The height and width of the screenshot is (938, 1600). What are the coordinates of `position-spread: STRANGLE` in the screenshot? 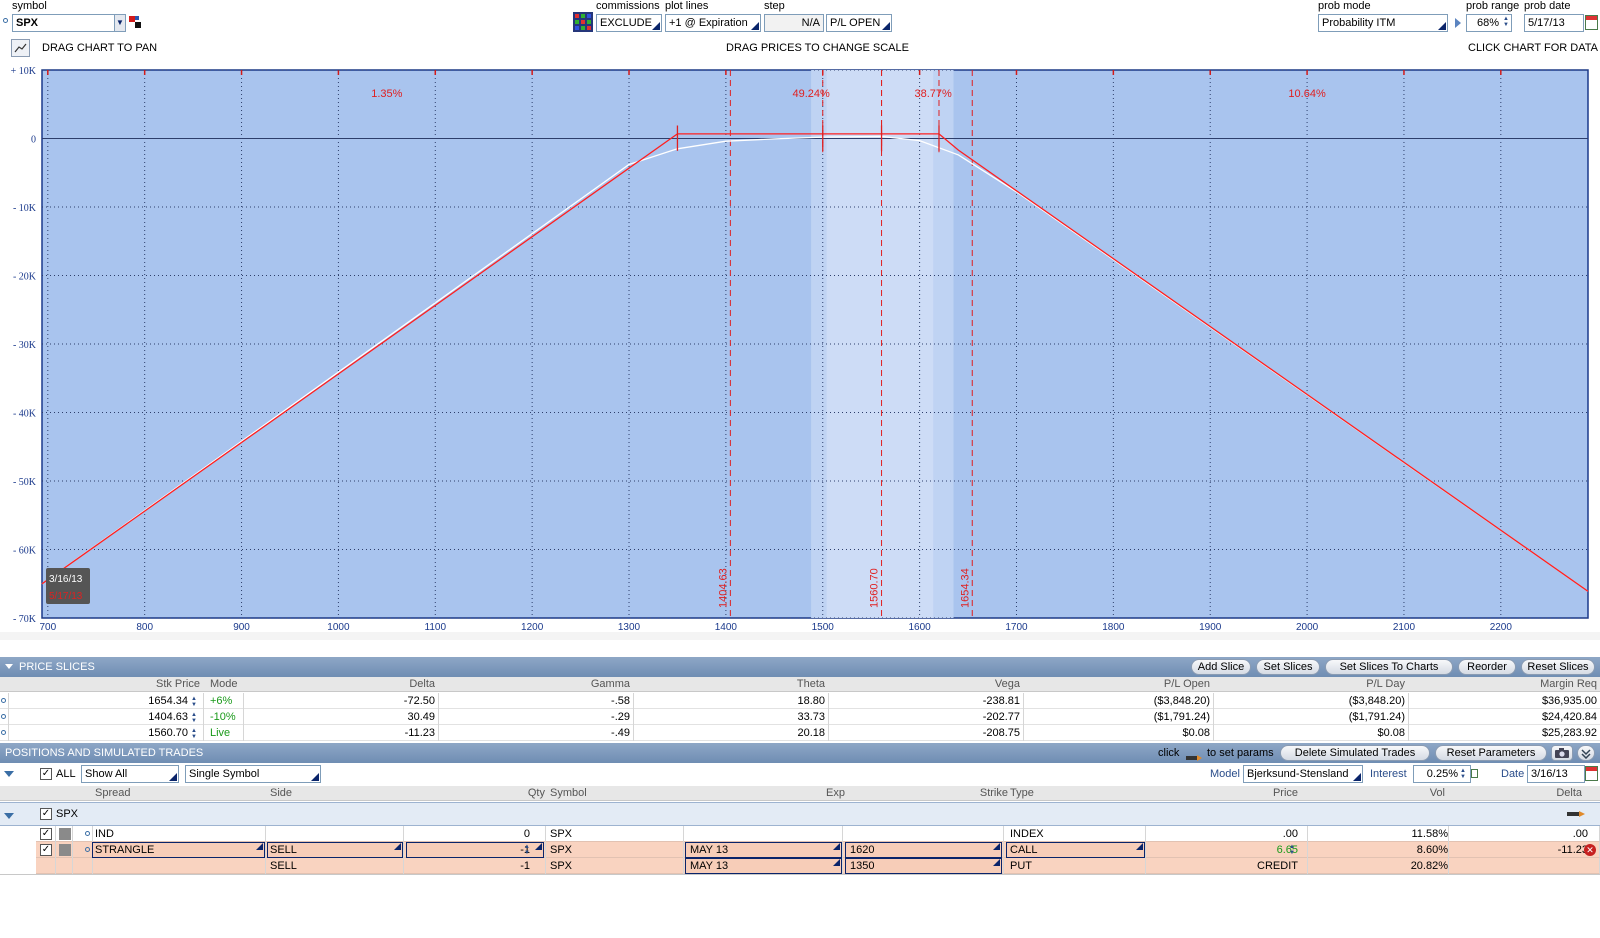 It's located at (124, 850).